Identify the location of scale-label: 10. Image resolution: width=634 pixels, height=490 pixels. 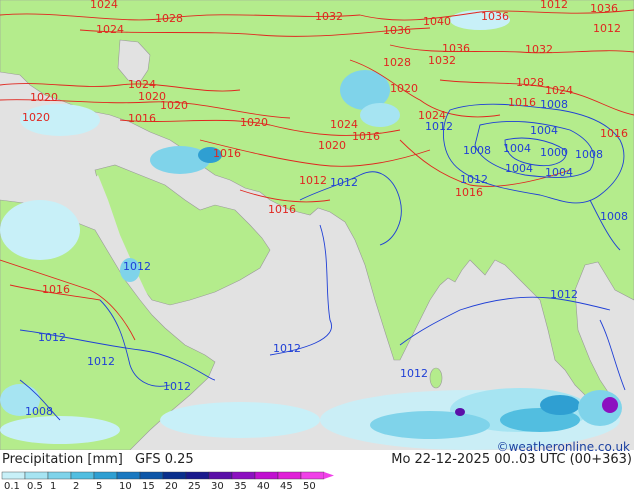
(125, 485).